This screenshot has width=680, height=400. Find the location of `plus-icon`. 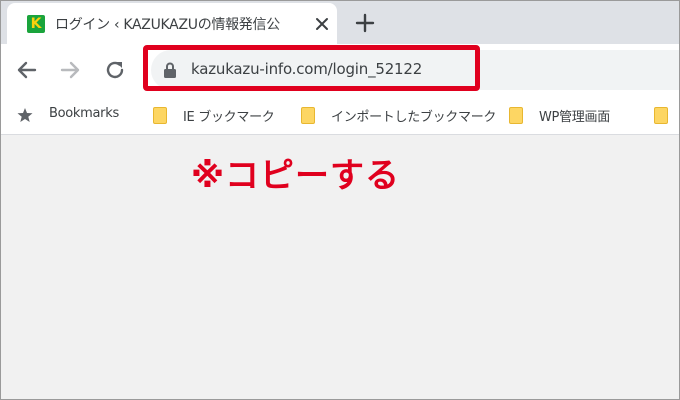

plus-icon is located at coordinates (365, 23).